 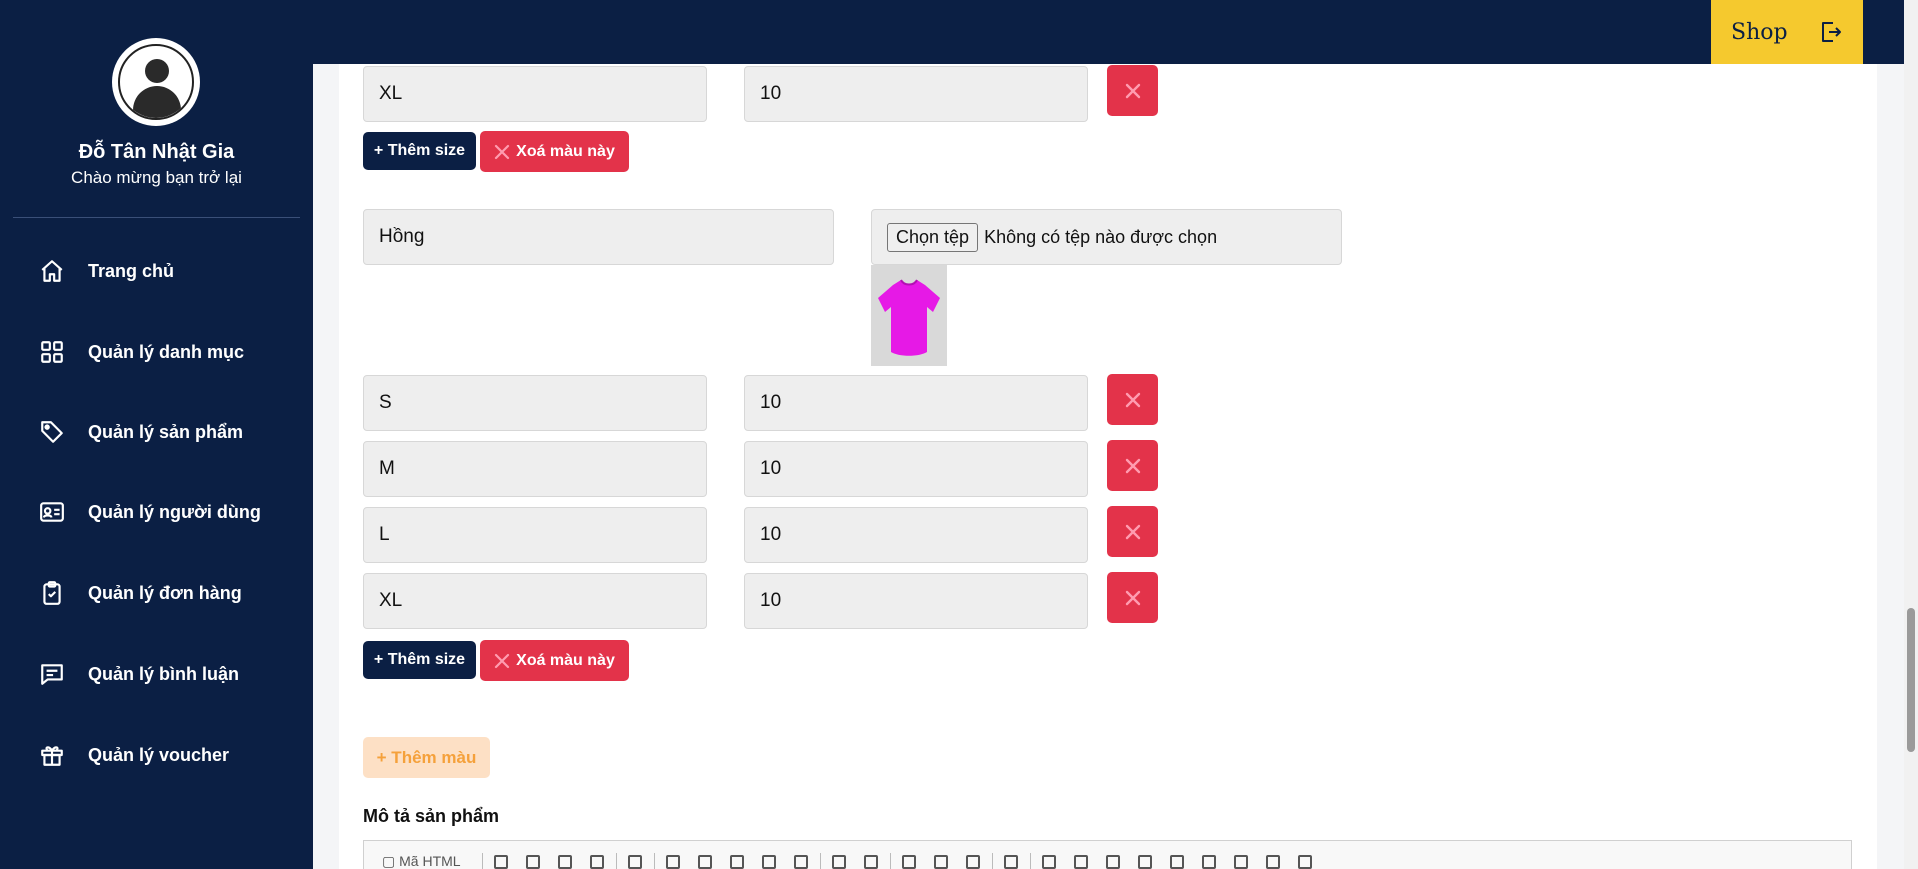 What do you see at coordinates (1049, 862) in the screenshot?
I see `form-icon` at bounding box center [1049, 862].